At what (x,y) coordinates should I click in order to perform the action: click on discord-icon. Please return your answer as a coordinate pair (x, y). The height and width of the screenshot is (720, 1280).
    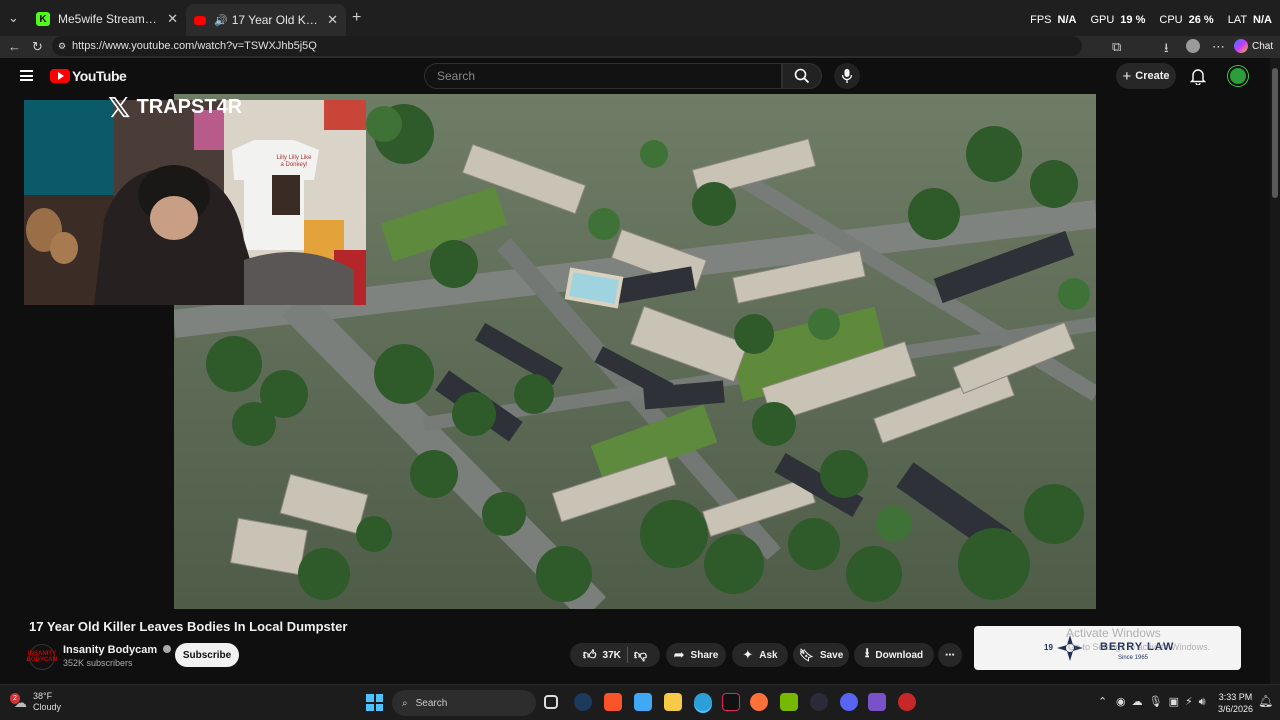
    Looking at the image, I should click on (849, 702).